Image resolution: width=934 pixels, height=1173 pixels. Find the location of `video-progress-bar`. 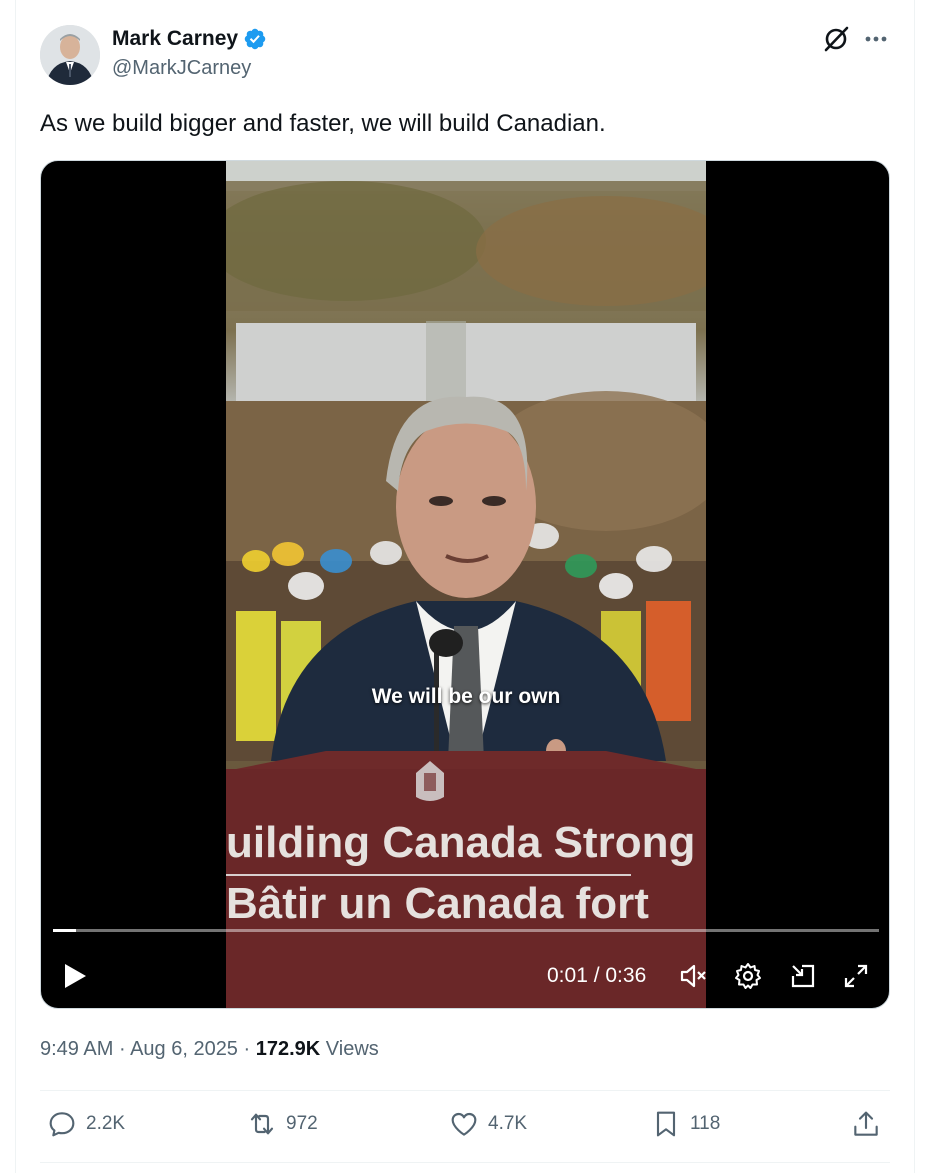

video-progress-bar is located at coordinates (466, 930).